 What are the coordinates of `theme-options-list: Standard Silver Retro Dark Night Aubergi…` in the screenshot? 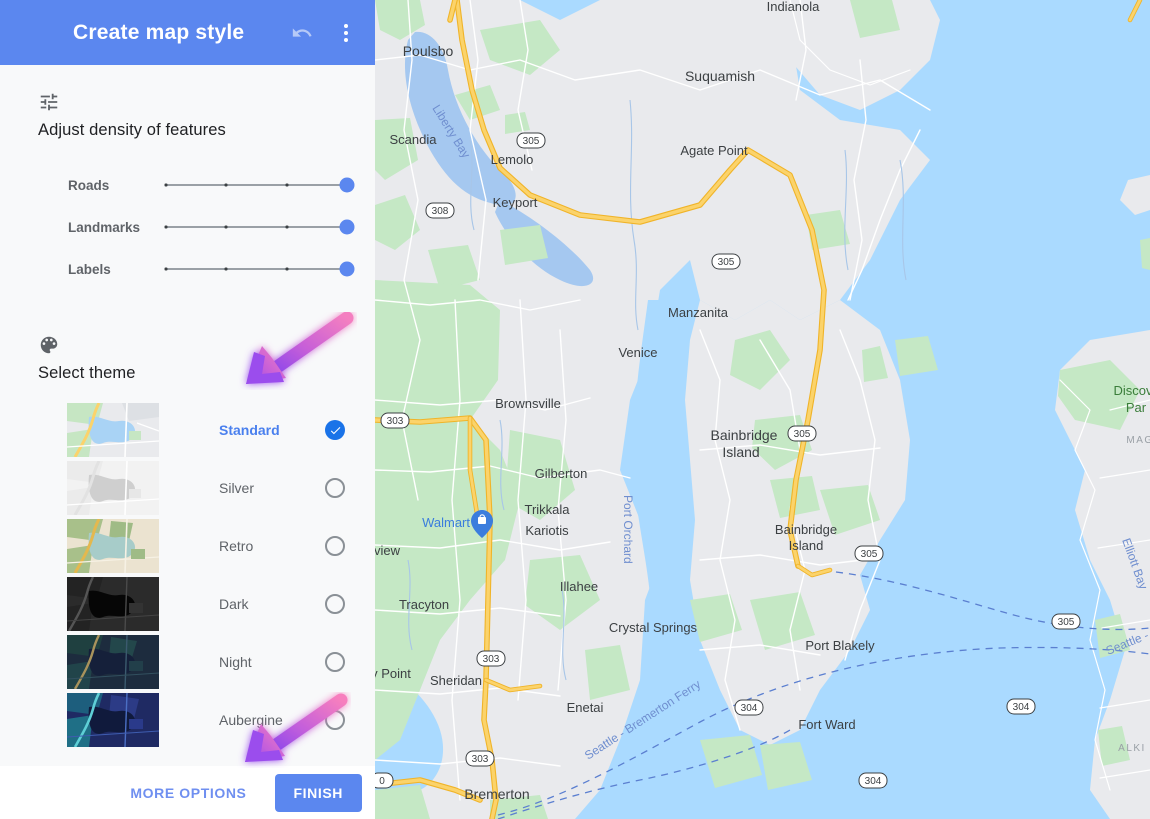 It's located at (187, 575).